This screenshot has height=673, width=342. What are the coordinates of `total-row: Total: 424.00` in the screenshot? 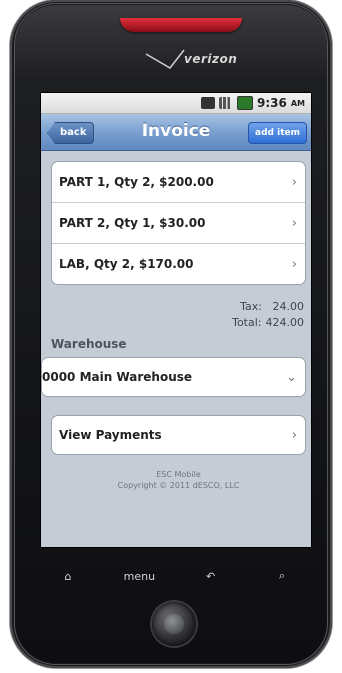 It's located at (177, 323).